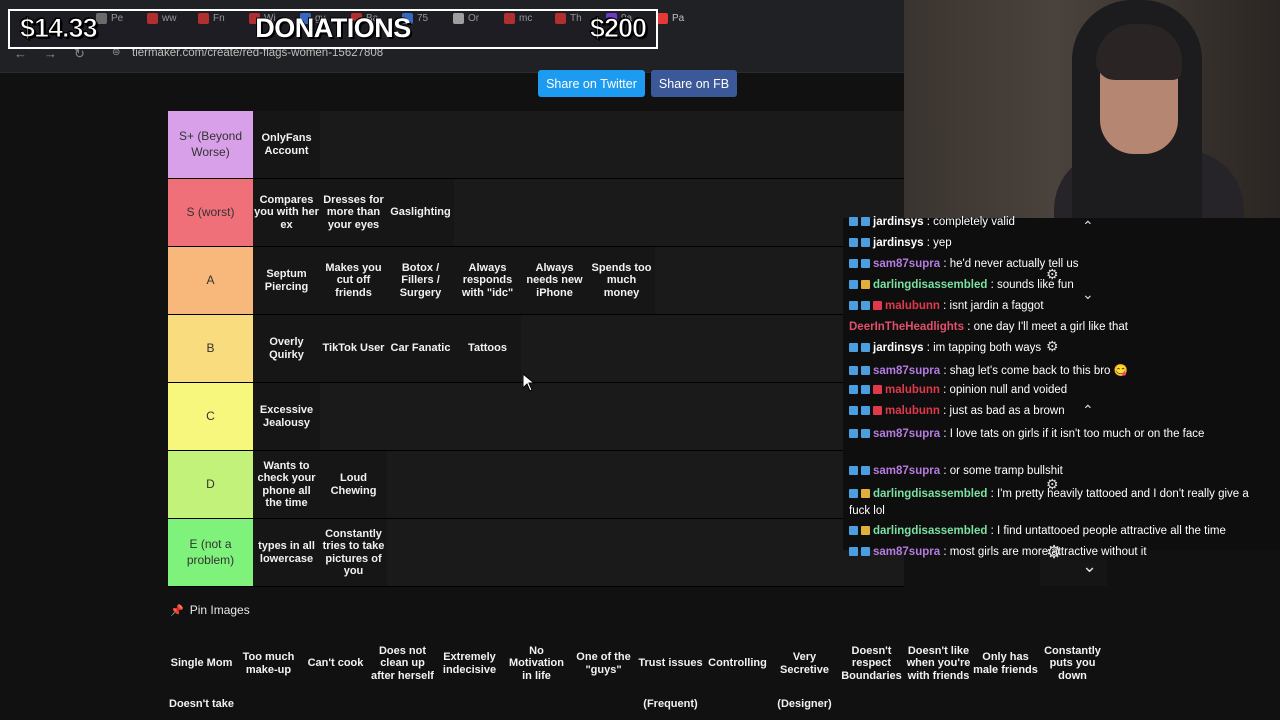 This screenshot has height=720, width=1280. What do you see at coordinates (333, 29) in the screenshot?
I see `donations-overlay: $14.33 DONATIONS $200` at bounding box center [333, 29].